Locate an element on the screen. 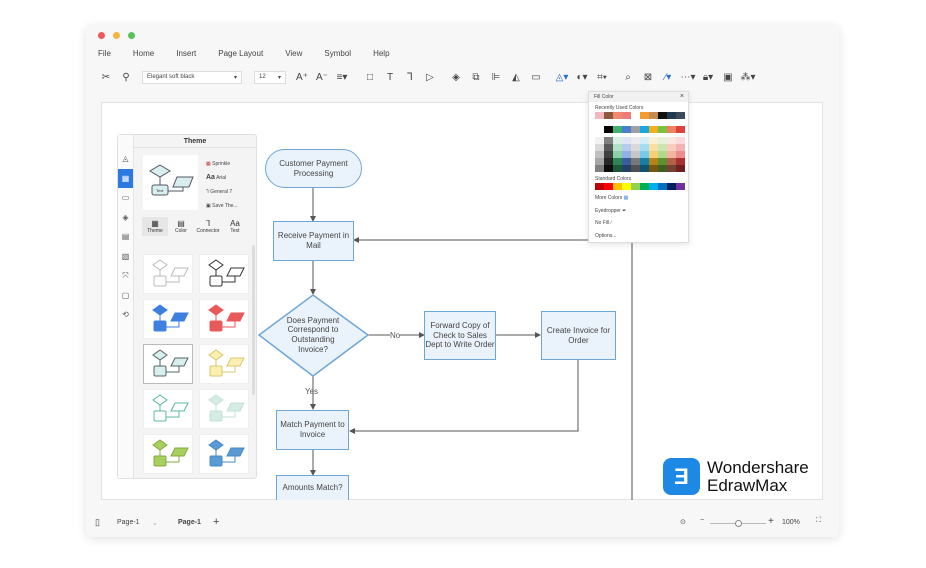 This screenshot has height=568, width=926. presentation-icon: ▢ is located at coordinates (125, 296).